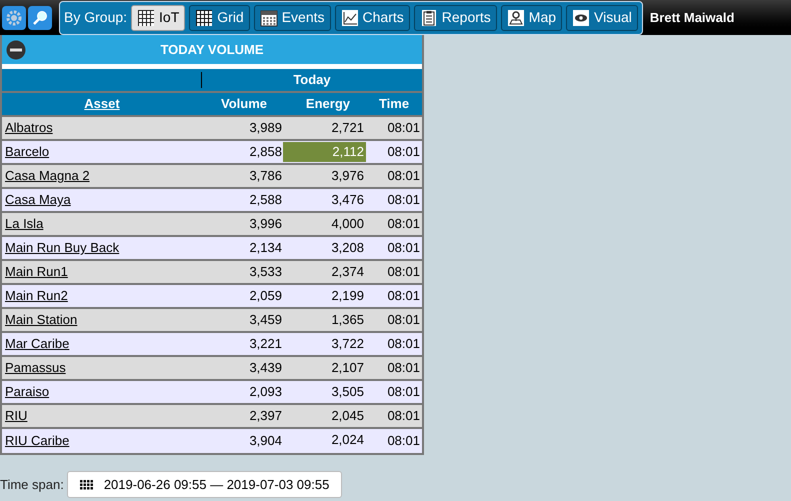  What do you see at coordinates (32, 485) in the screenshot?
I see `time-span-label: Time span:` at bounding box center [32, 485].